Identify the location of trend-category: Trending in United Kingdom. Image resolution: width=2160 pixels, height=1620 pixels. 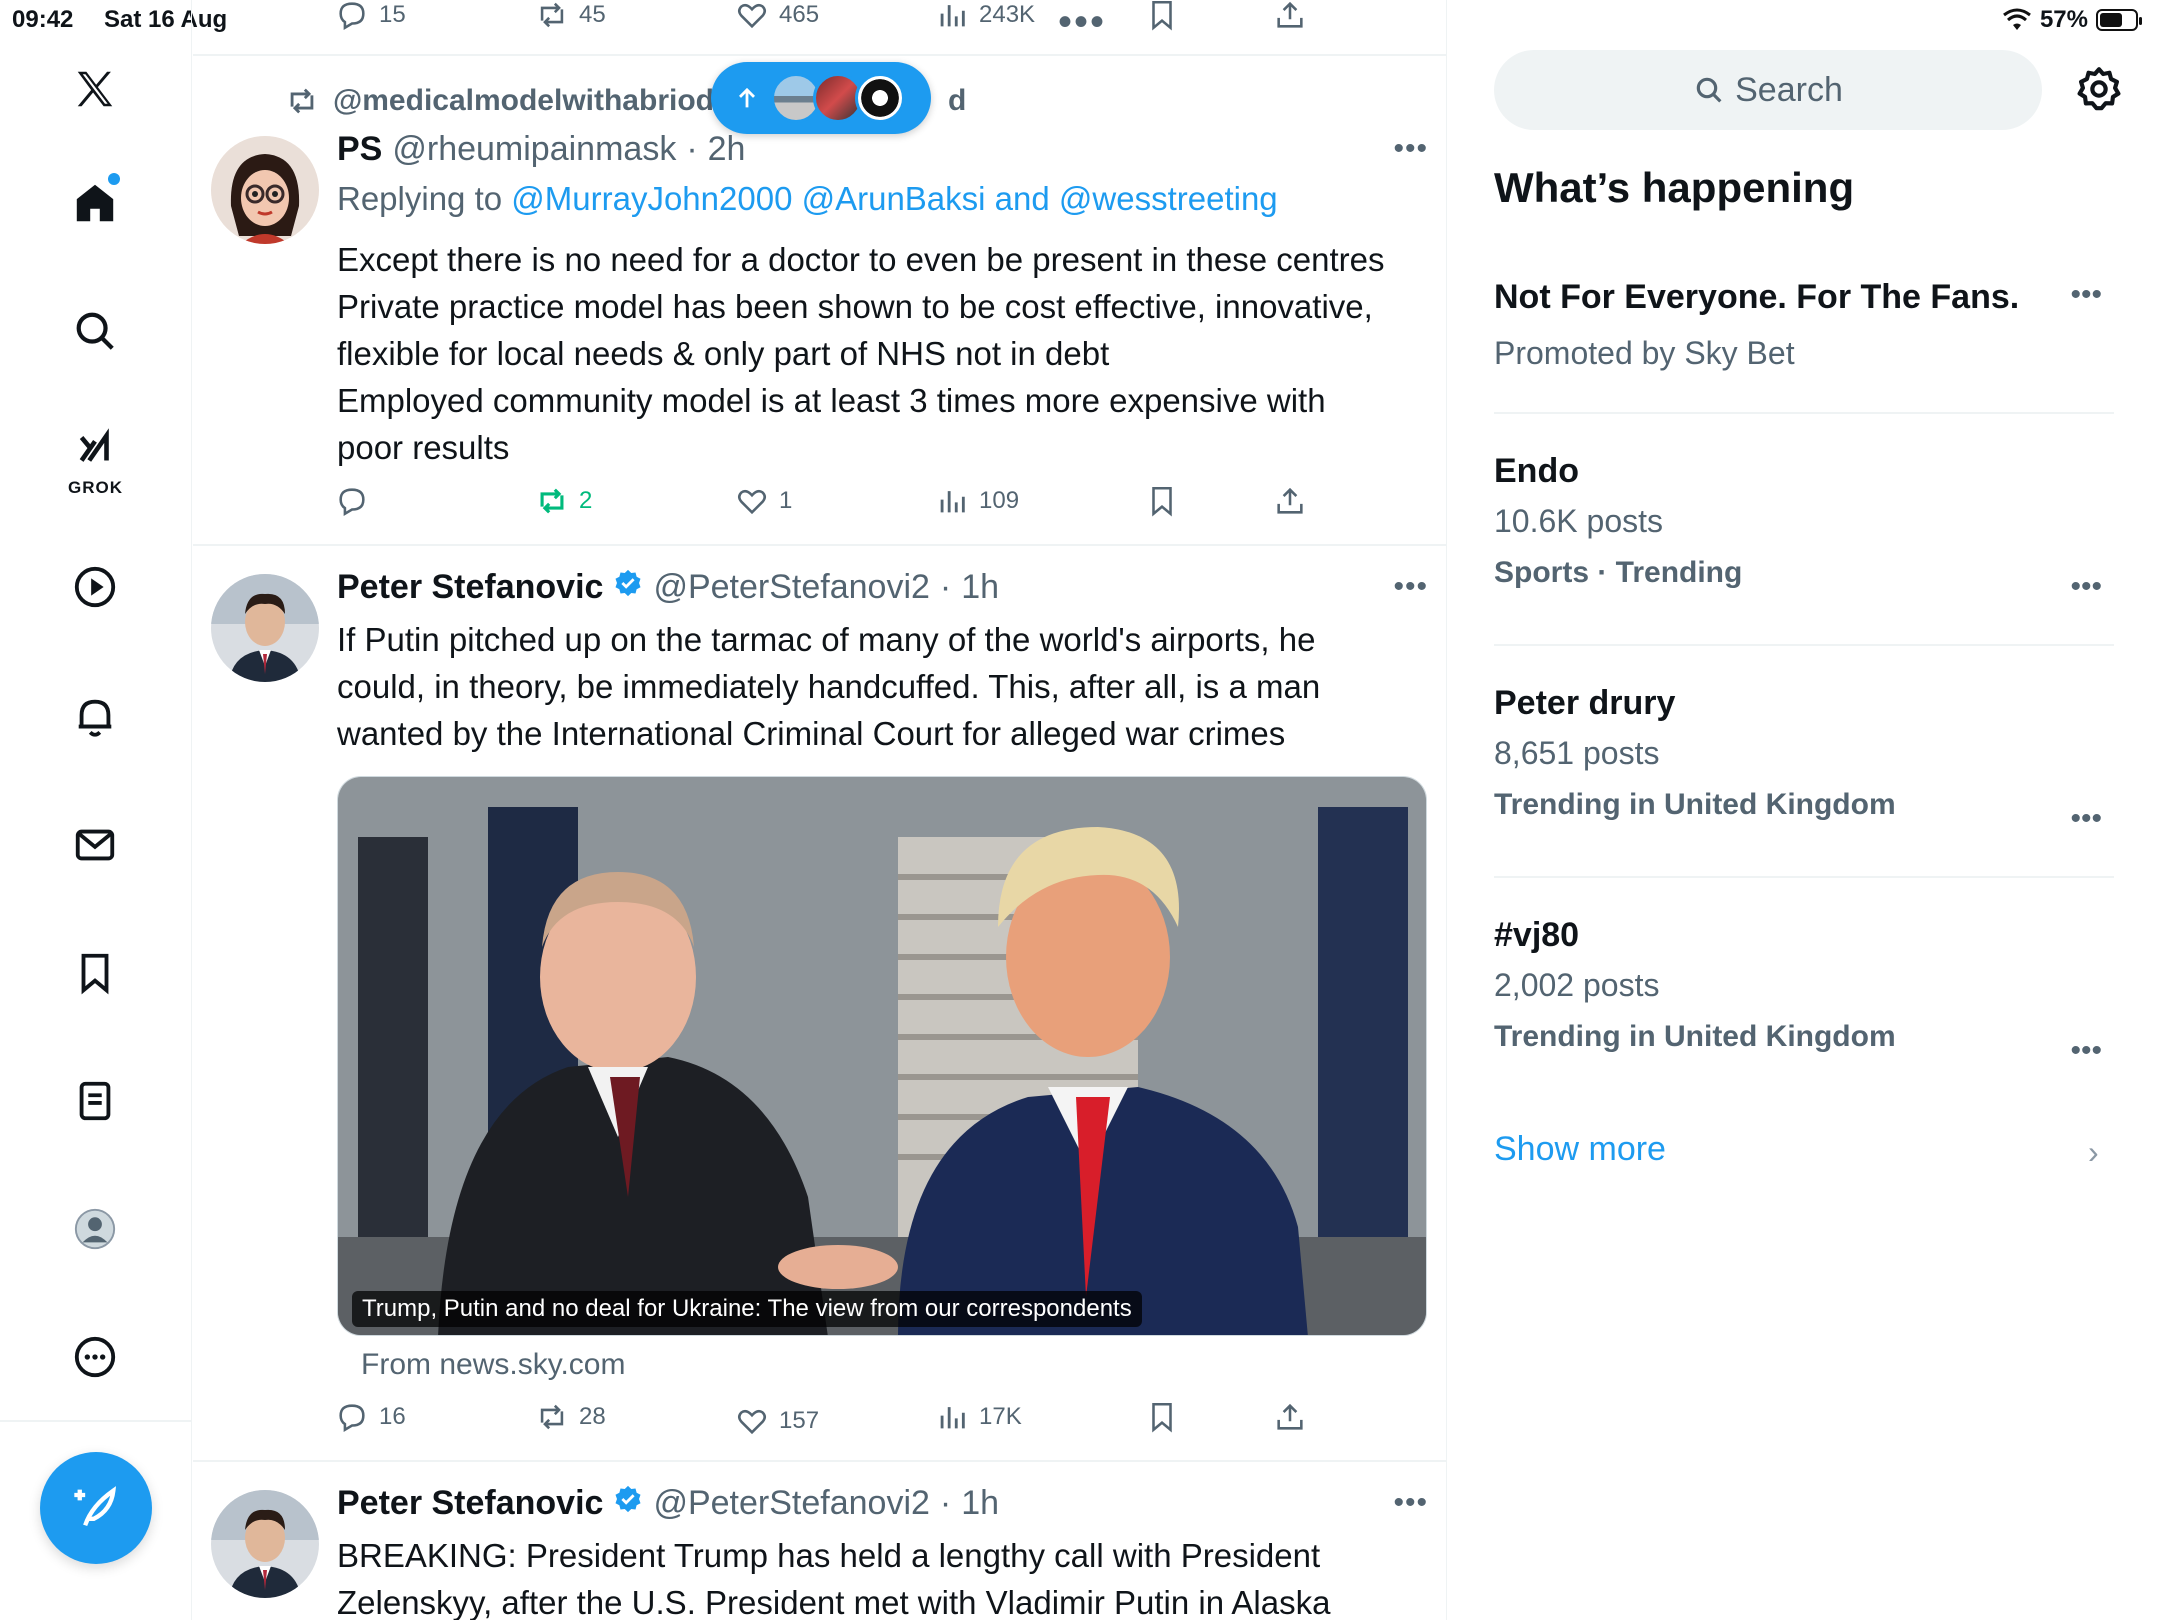
(1695, 1036).